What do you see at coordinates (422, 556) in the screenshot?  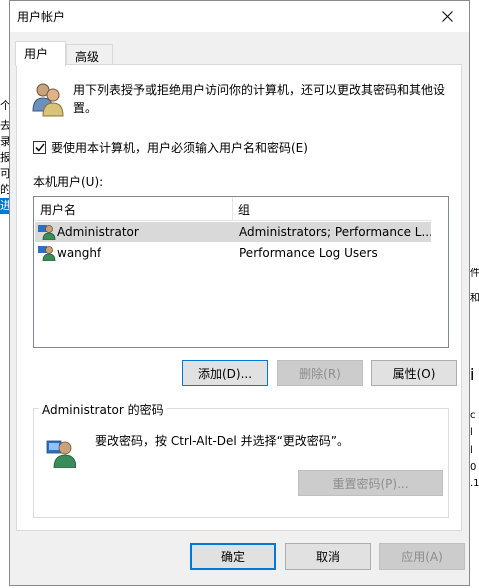 I see `apply-button: 应用(A)` at bounding box center [422, 556].